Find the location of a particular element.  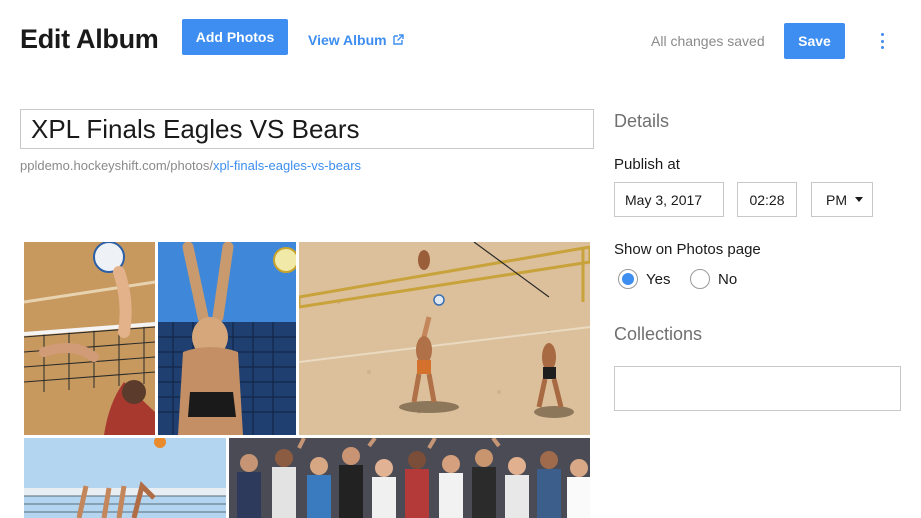

photo-indoor-volleyball is located at coordinates (89, 338).